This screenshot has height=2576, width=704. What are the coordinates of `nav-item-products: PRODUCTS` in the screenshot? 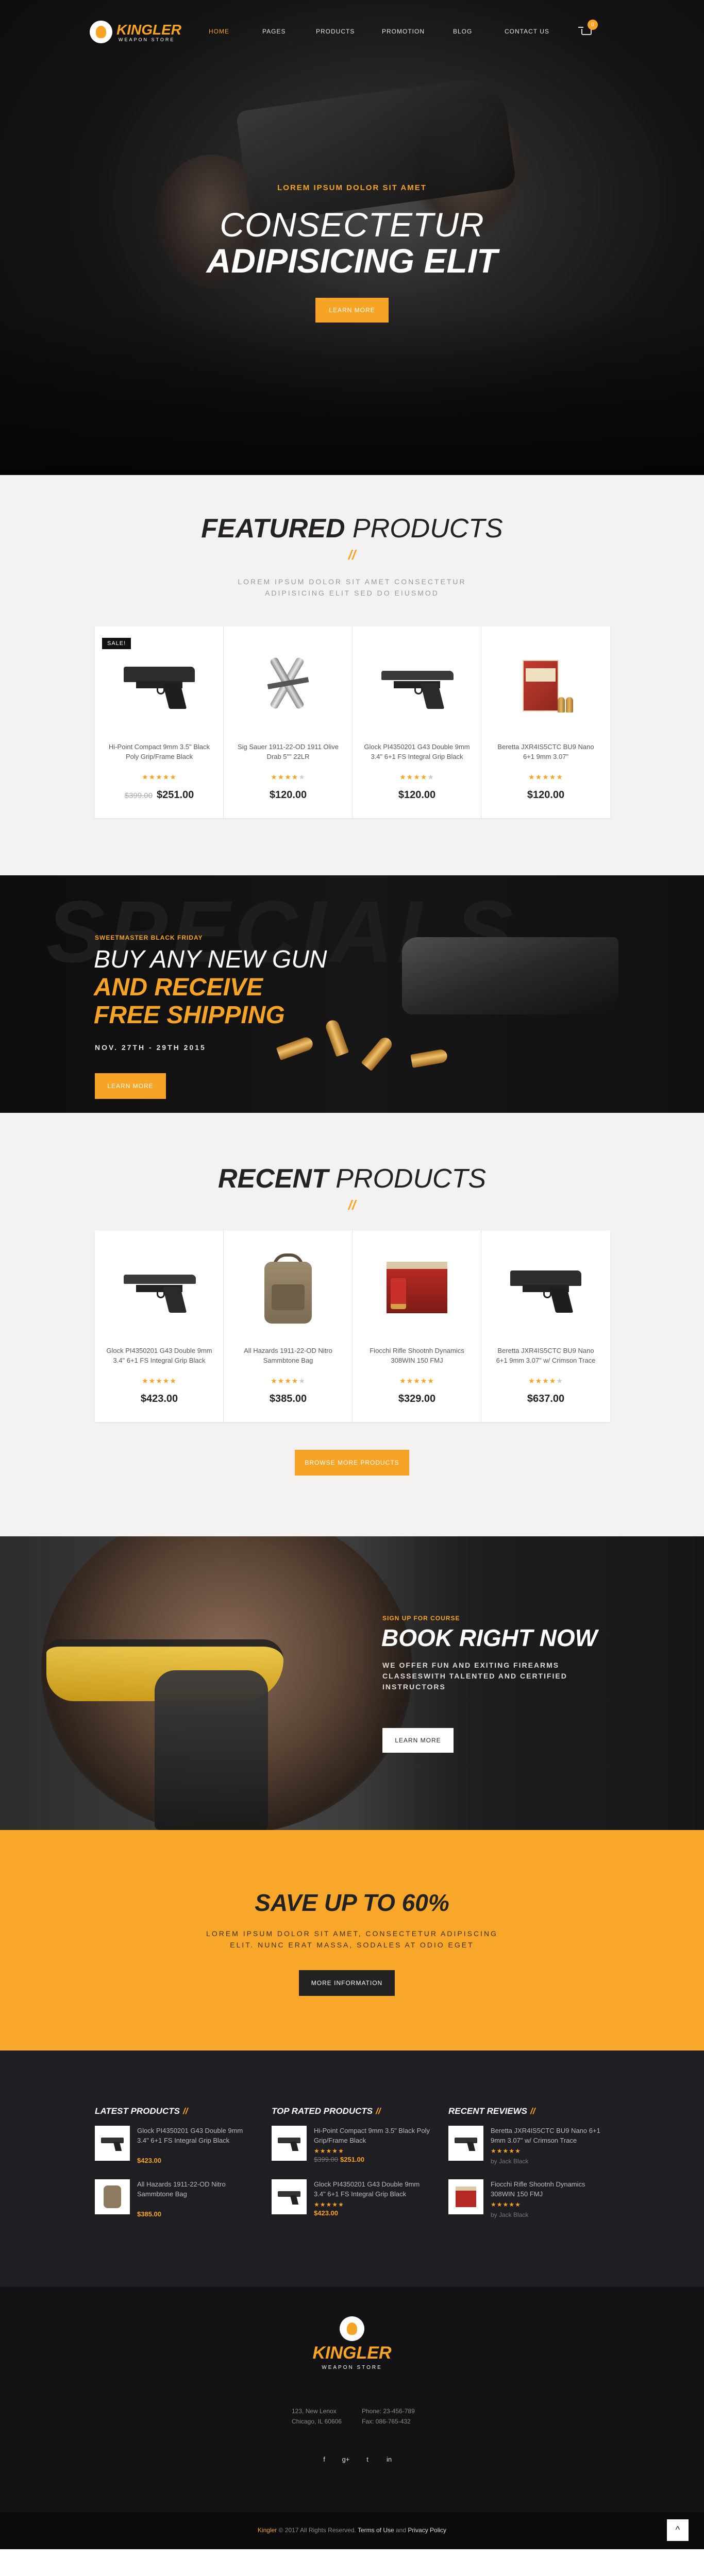 It's located at (349, 31).